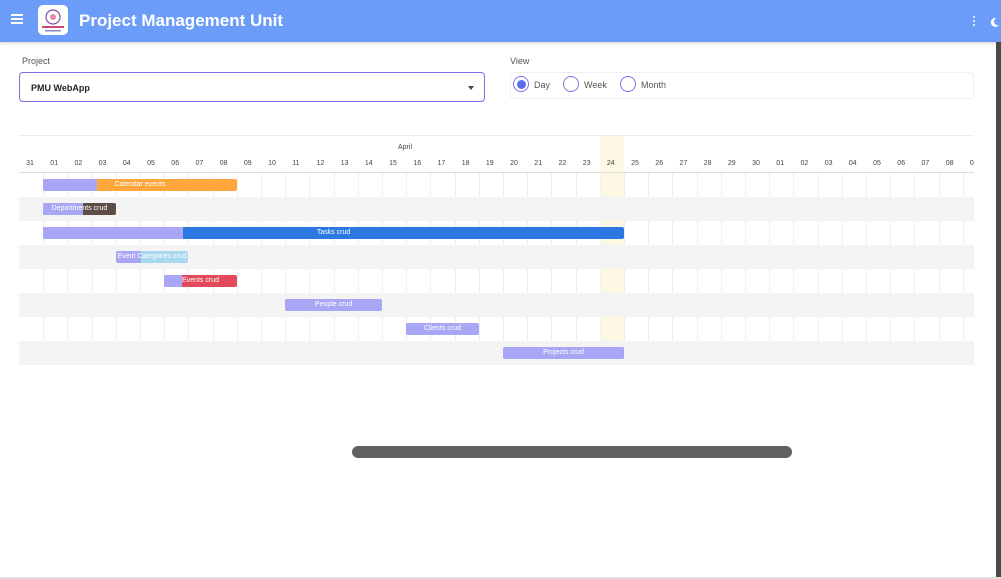 This screenshot has height=579, width=1001. I want to click on day-label: 11, so click(296, 163).